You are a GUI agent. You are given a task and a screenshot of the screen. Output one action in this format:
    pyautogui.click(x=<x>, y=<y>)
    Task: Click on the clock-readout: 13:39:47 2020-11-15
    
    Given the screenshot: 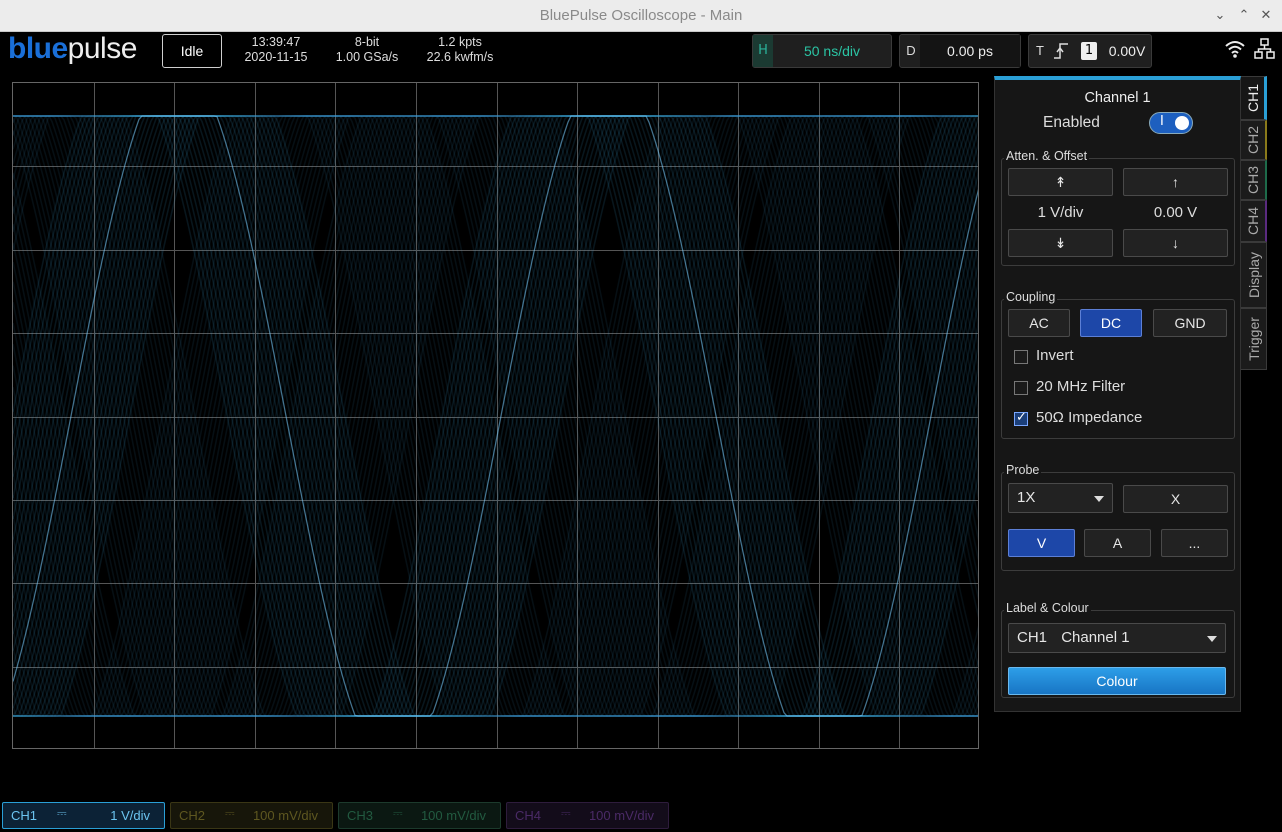 What is the action you would take?
    pyautogui.click(x=276, y=50)
    